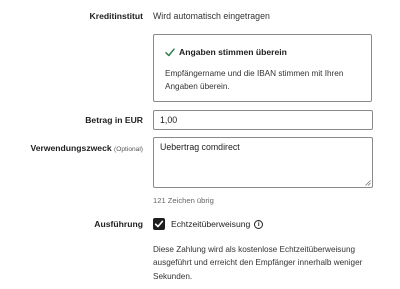 Image resolution: width=400 pixels, height=289 pixels. What do you see at coordinates (118, 224) in the screenshot?
I see `execution-label: Ausführung` at bounding box center [118, 224].